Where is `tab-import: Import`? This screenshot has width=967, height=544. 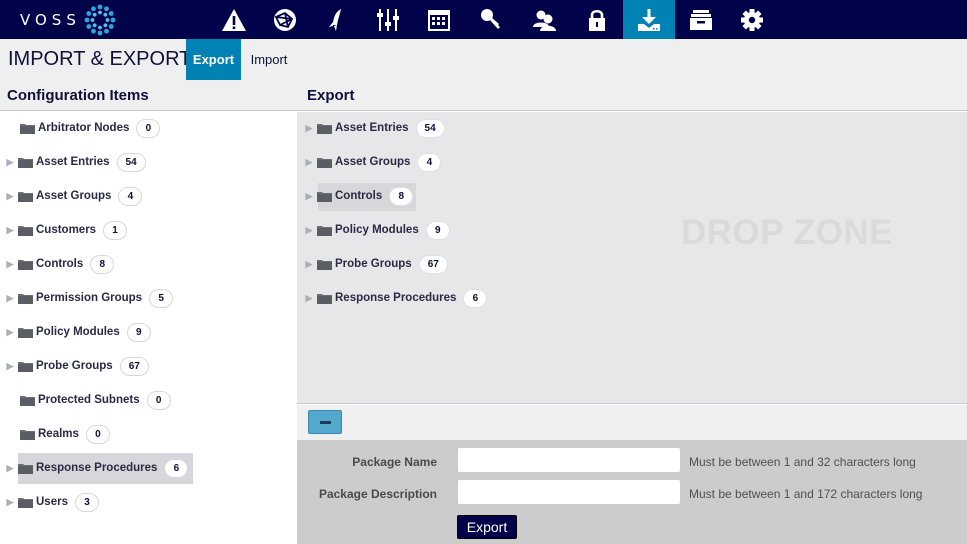 tab-import: Import is located at coordinates (269, 59).